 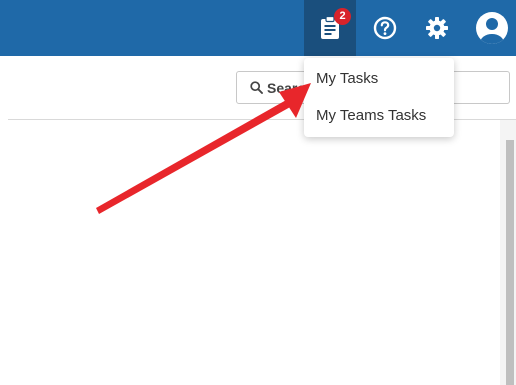 I want to click on tasks-button: 2, so click(x=330, y=28).